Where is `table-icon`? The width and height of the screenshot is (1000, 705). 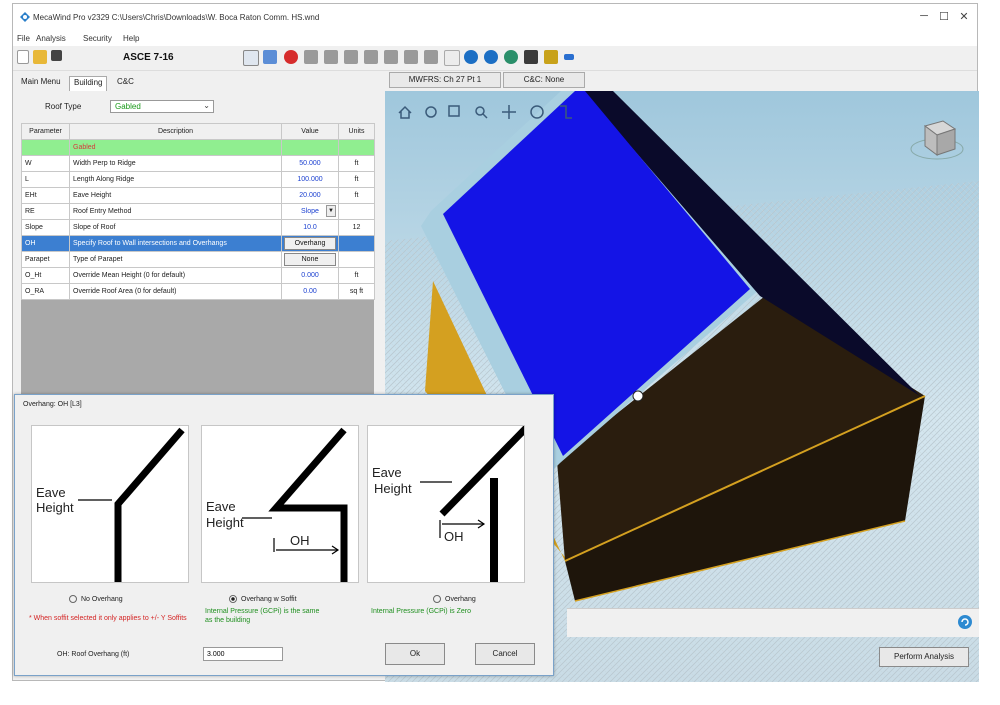
table-icon is located at coordinates (452, 58).